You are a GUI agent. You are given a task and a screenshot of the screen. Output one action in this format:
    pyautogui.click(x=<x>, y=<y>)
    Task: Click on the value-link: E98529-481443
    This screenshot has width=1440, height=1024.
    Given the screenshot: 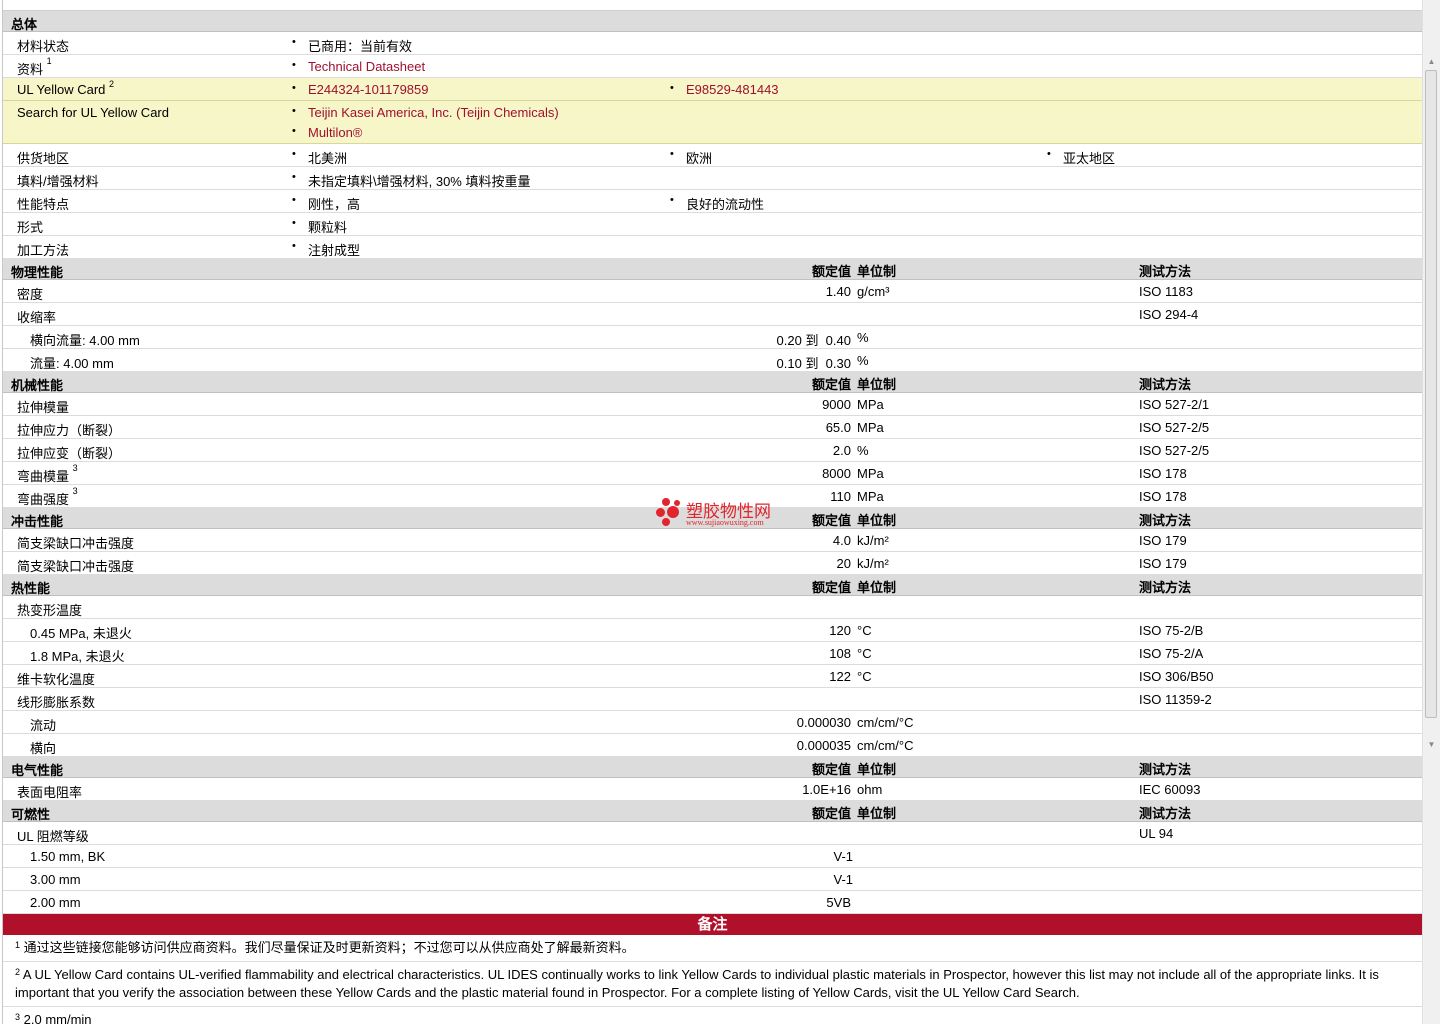 What is the action you would take?
    pyautogui.click(x=732, y=89)
    